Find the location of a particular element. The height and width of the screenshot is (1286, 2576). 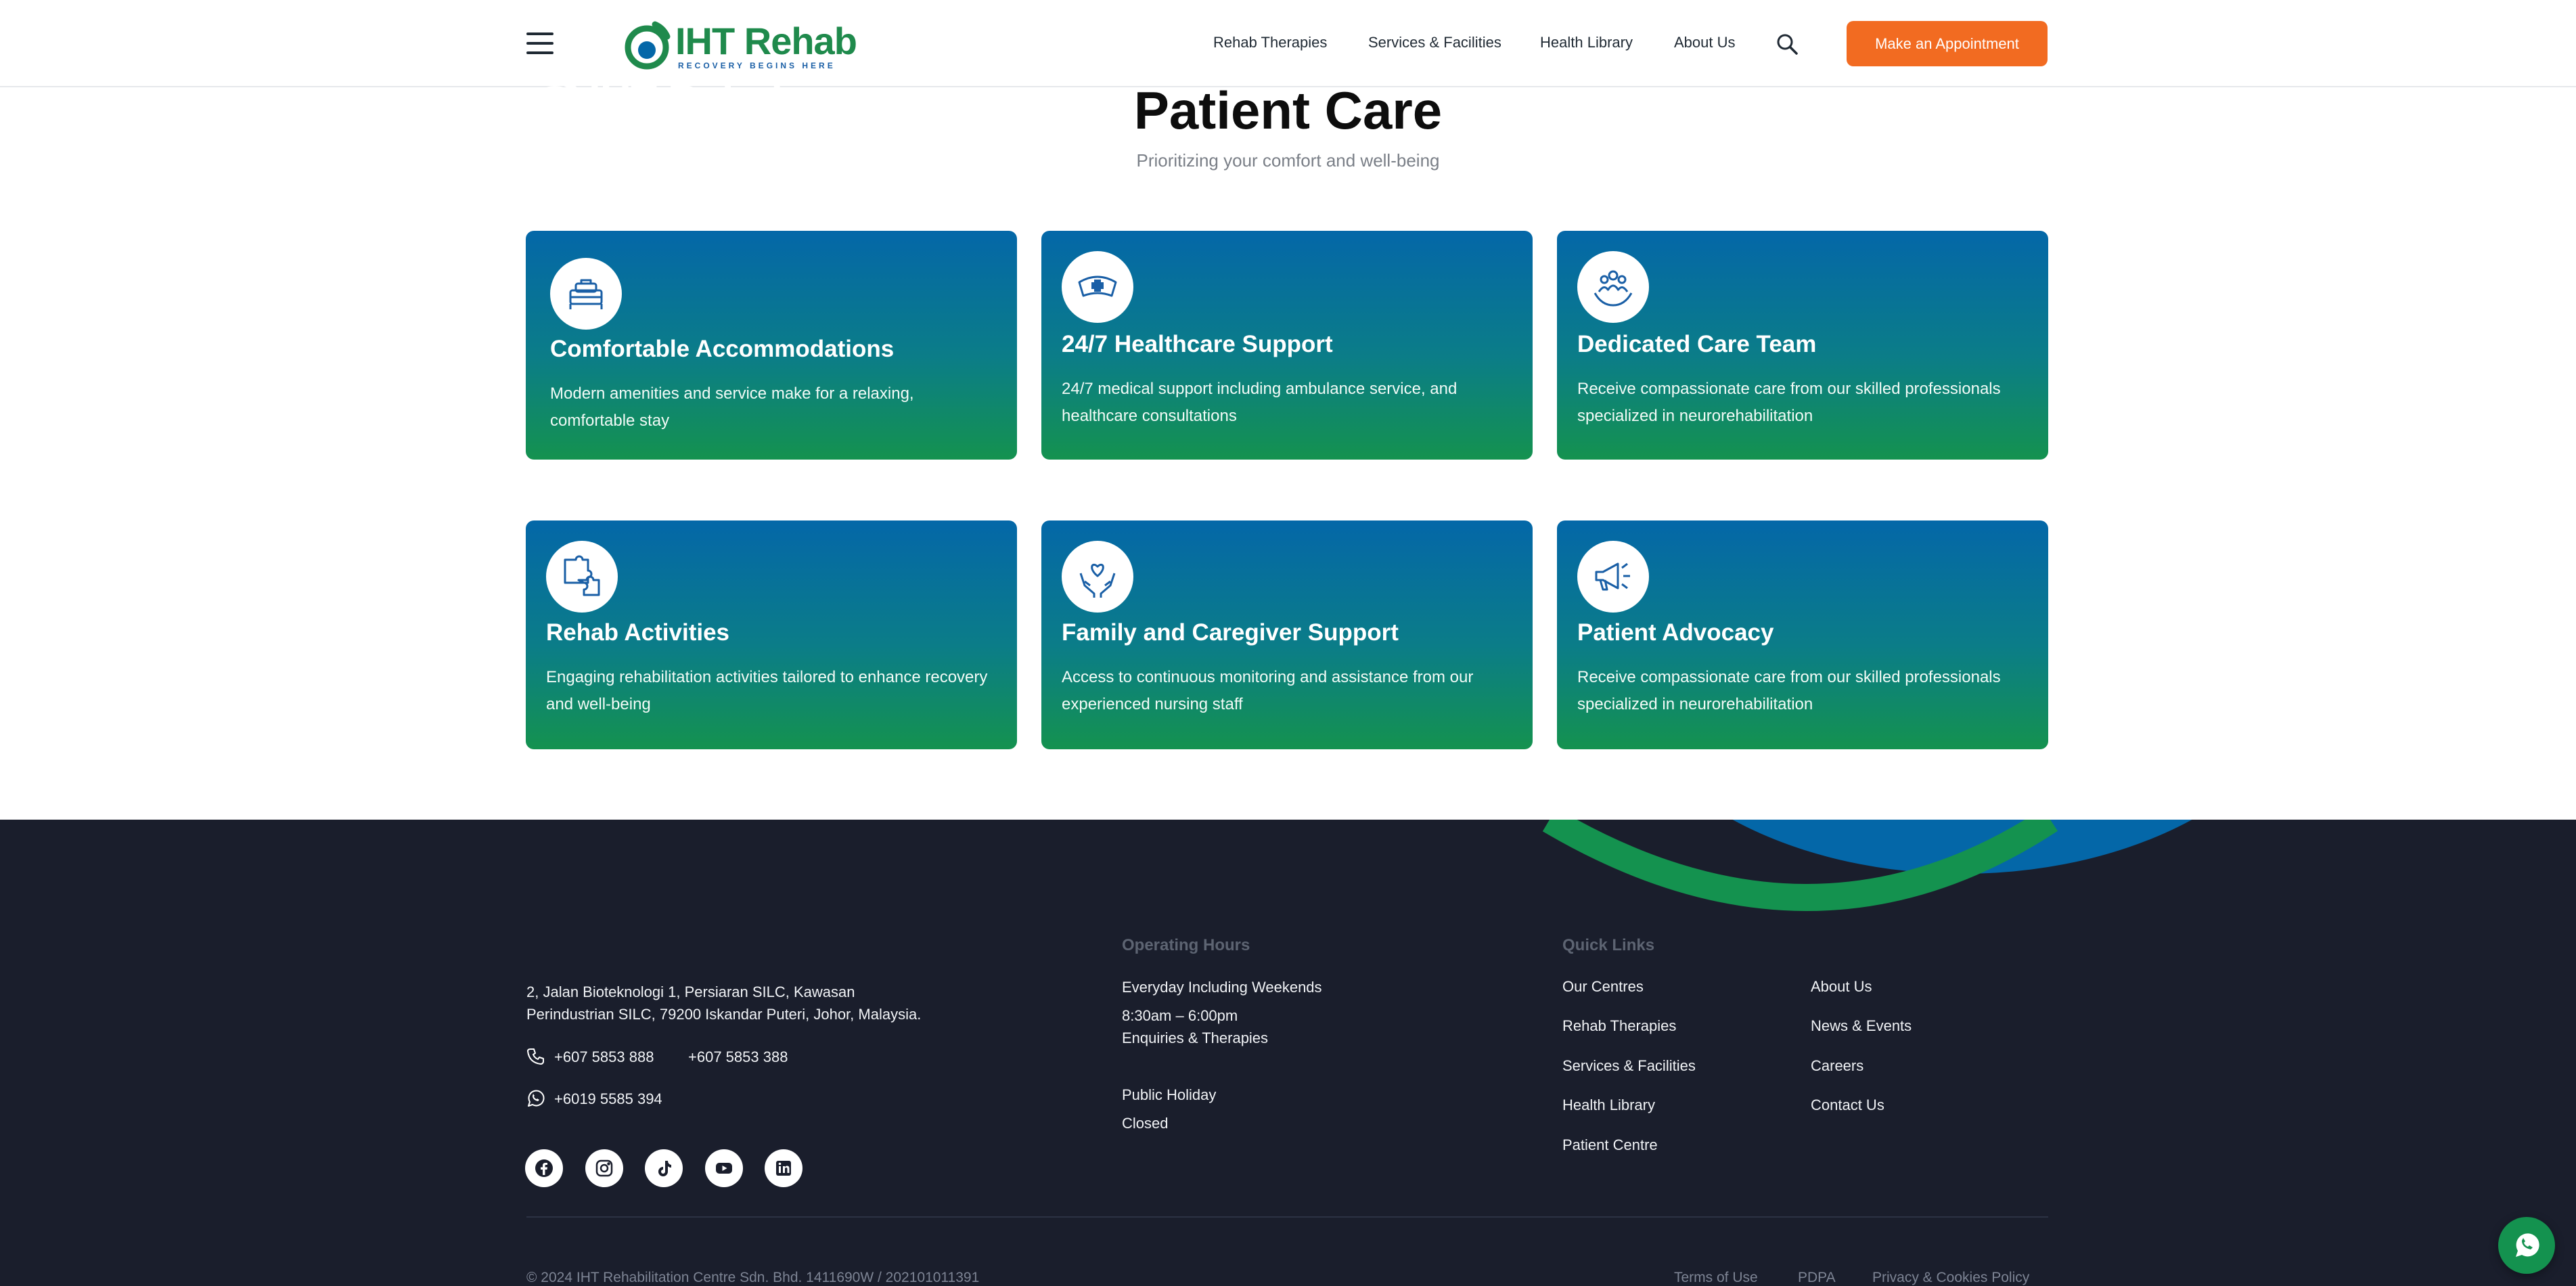

footer-link-careers: Careers is located at coordinates (1837, 1066).